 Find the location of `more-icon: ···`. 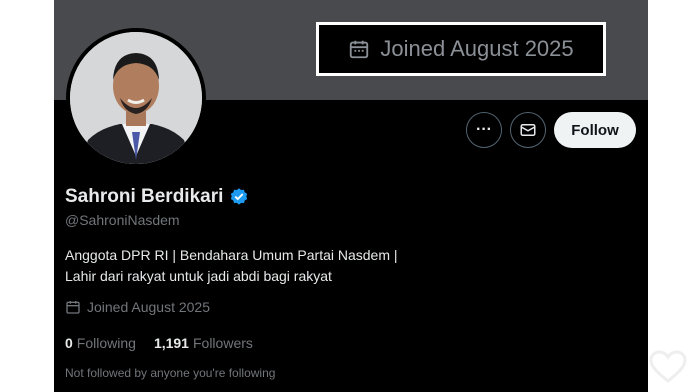

more-icon: ··· is located at coordinates (484, 129).